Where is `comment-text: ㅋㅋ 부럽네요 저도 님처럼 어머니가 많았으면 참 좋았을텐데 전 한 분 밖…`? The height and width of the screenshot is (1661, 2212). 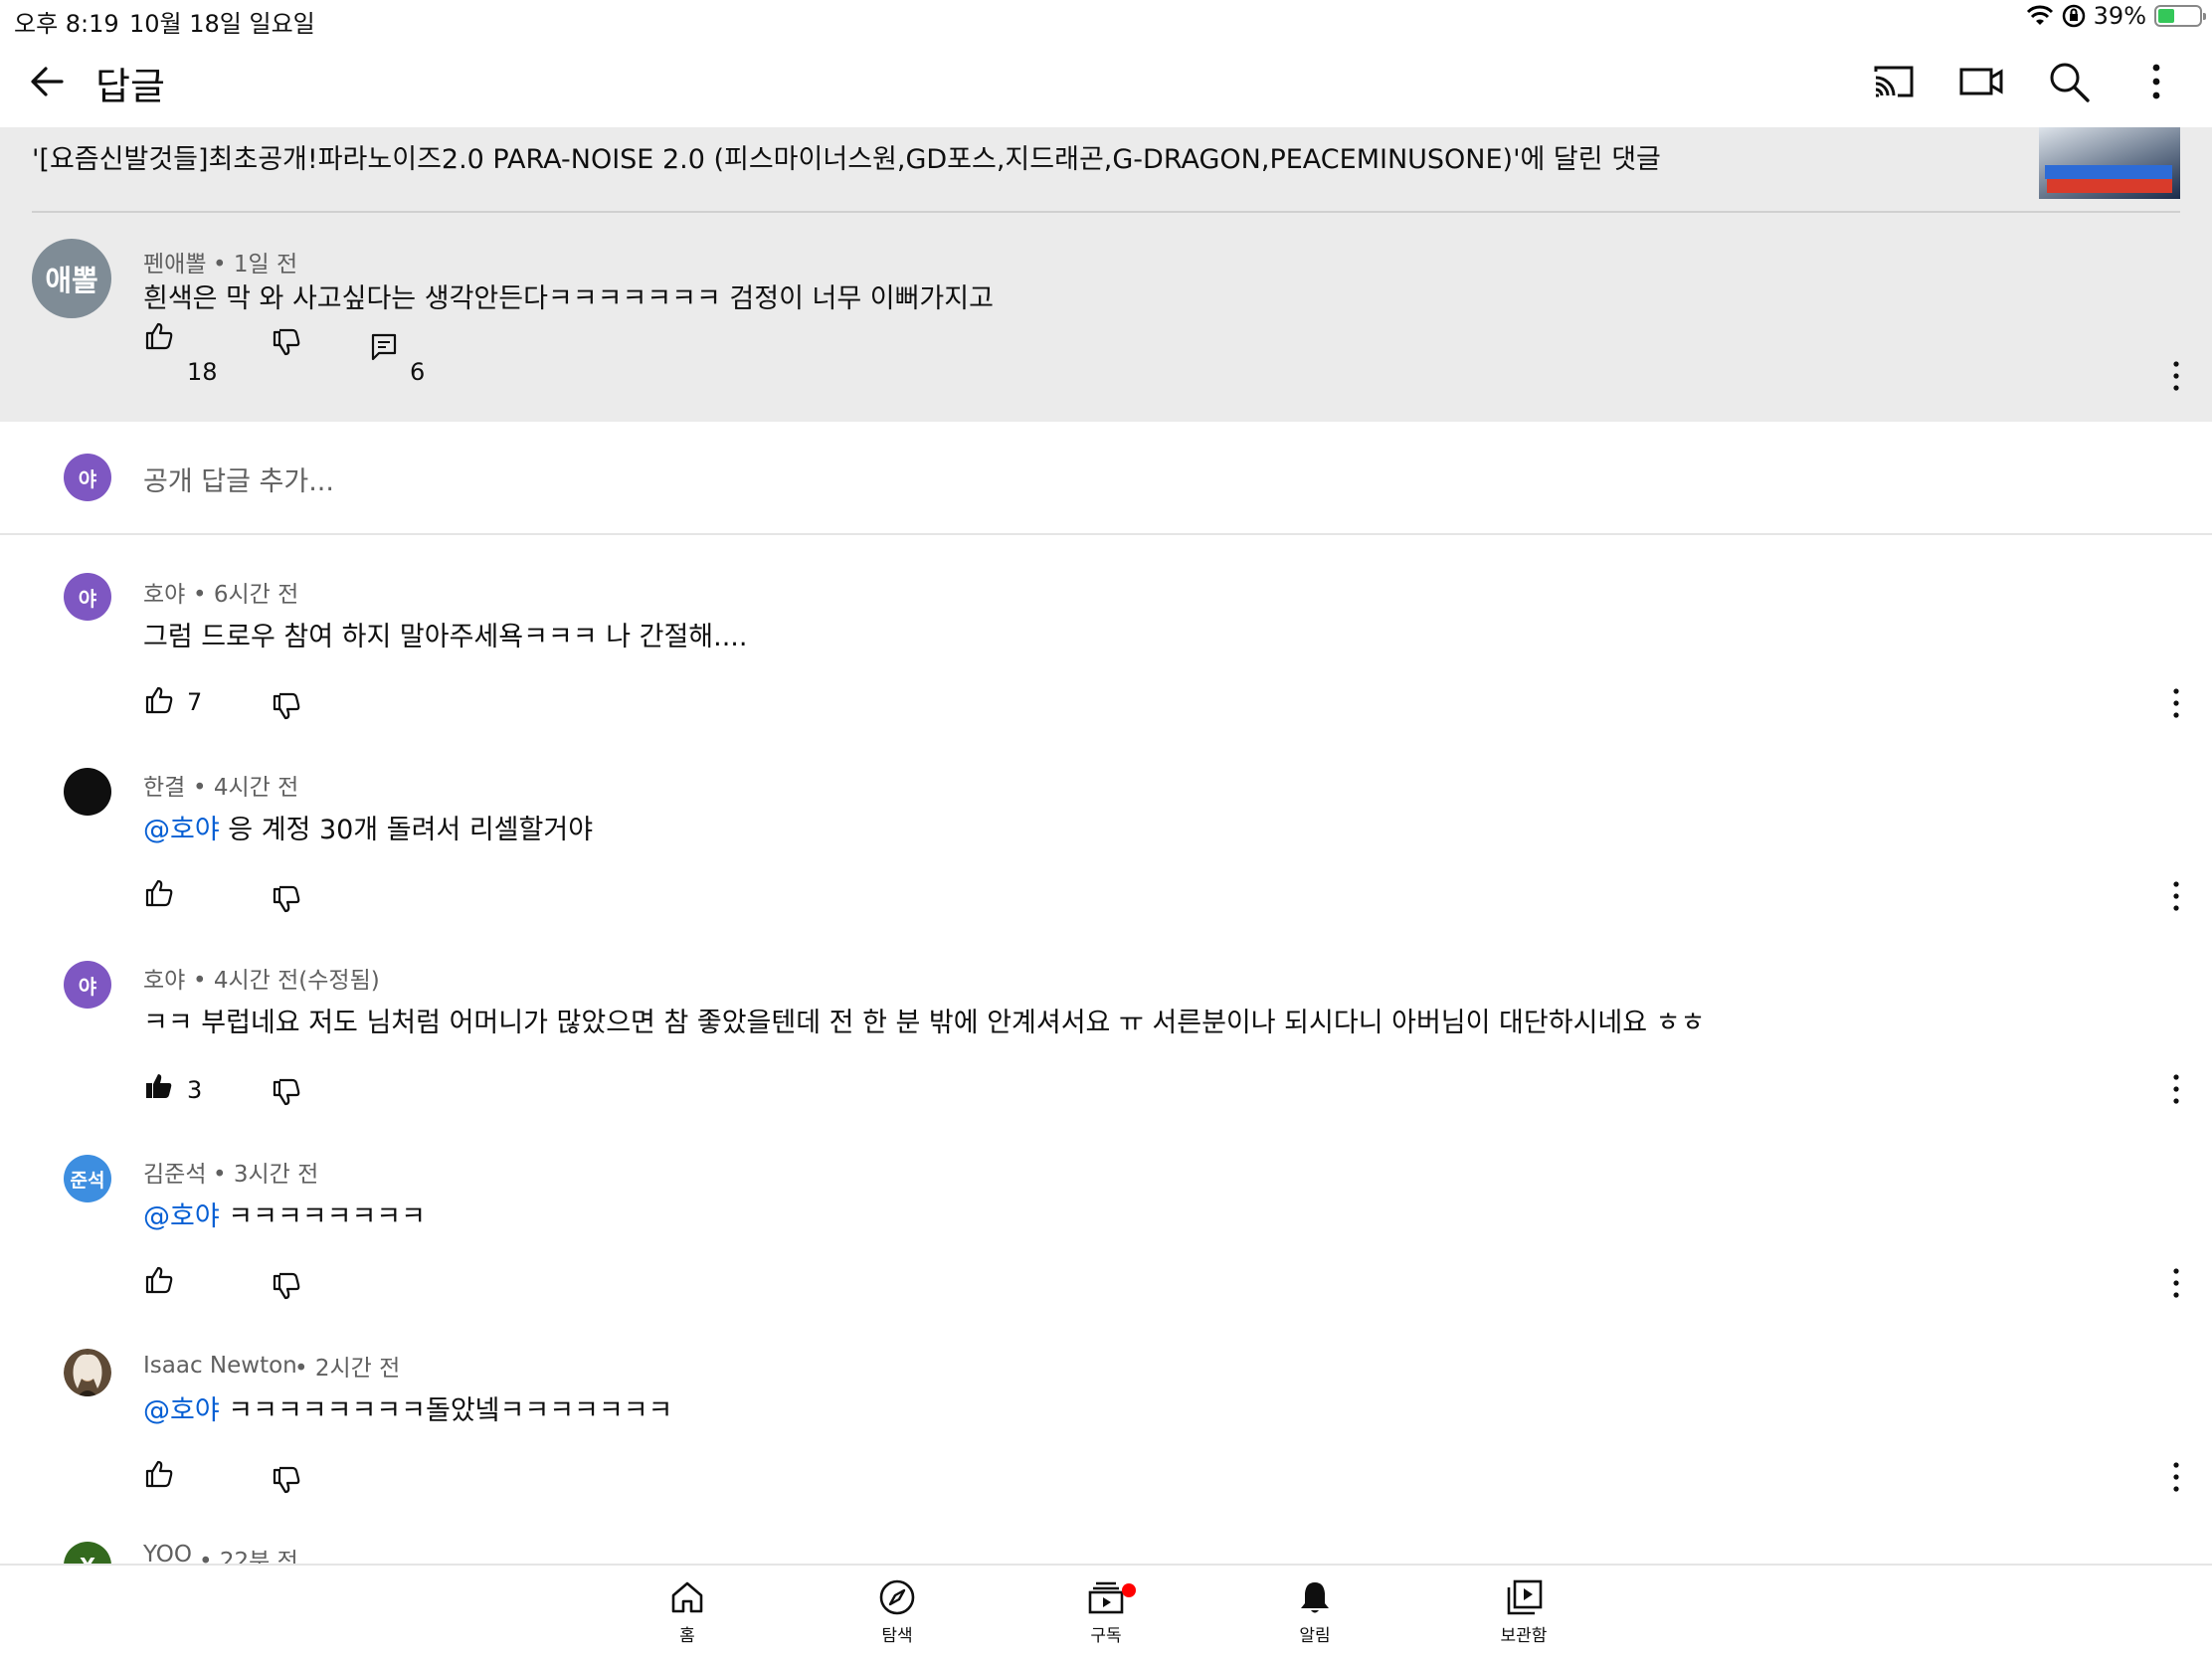
comment-text: ㅋㅋ 부럽네요 저도 님처럼 어머니가 많았으면 참 좋았을텐데 전 한 분 밖… is located at coordinates (924, 1023).